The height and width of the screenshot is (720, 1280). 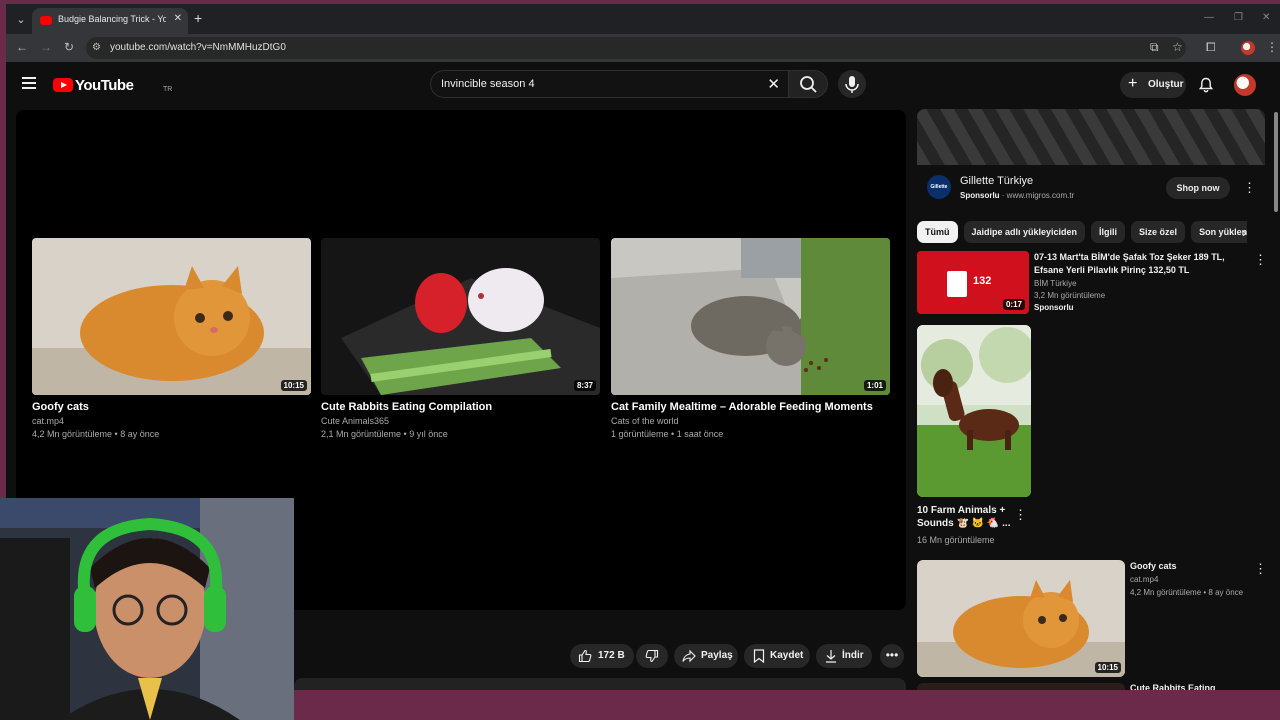 I want to click on chip-from-uploader: Jaidipe adlı yükleyiciden, so click(x=1024, y=232).